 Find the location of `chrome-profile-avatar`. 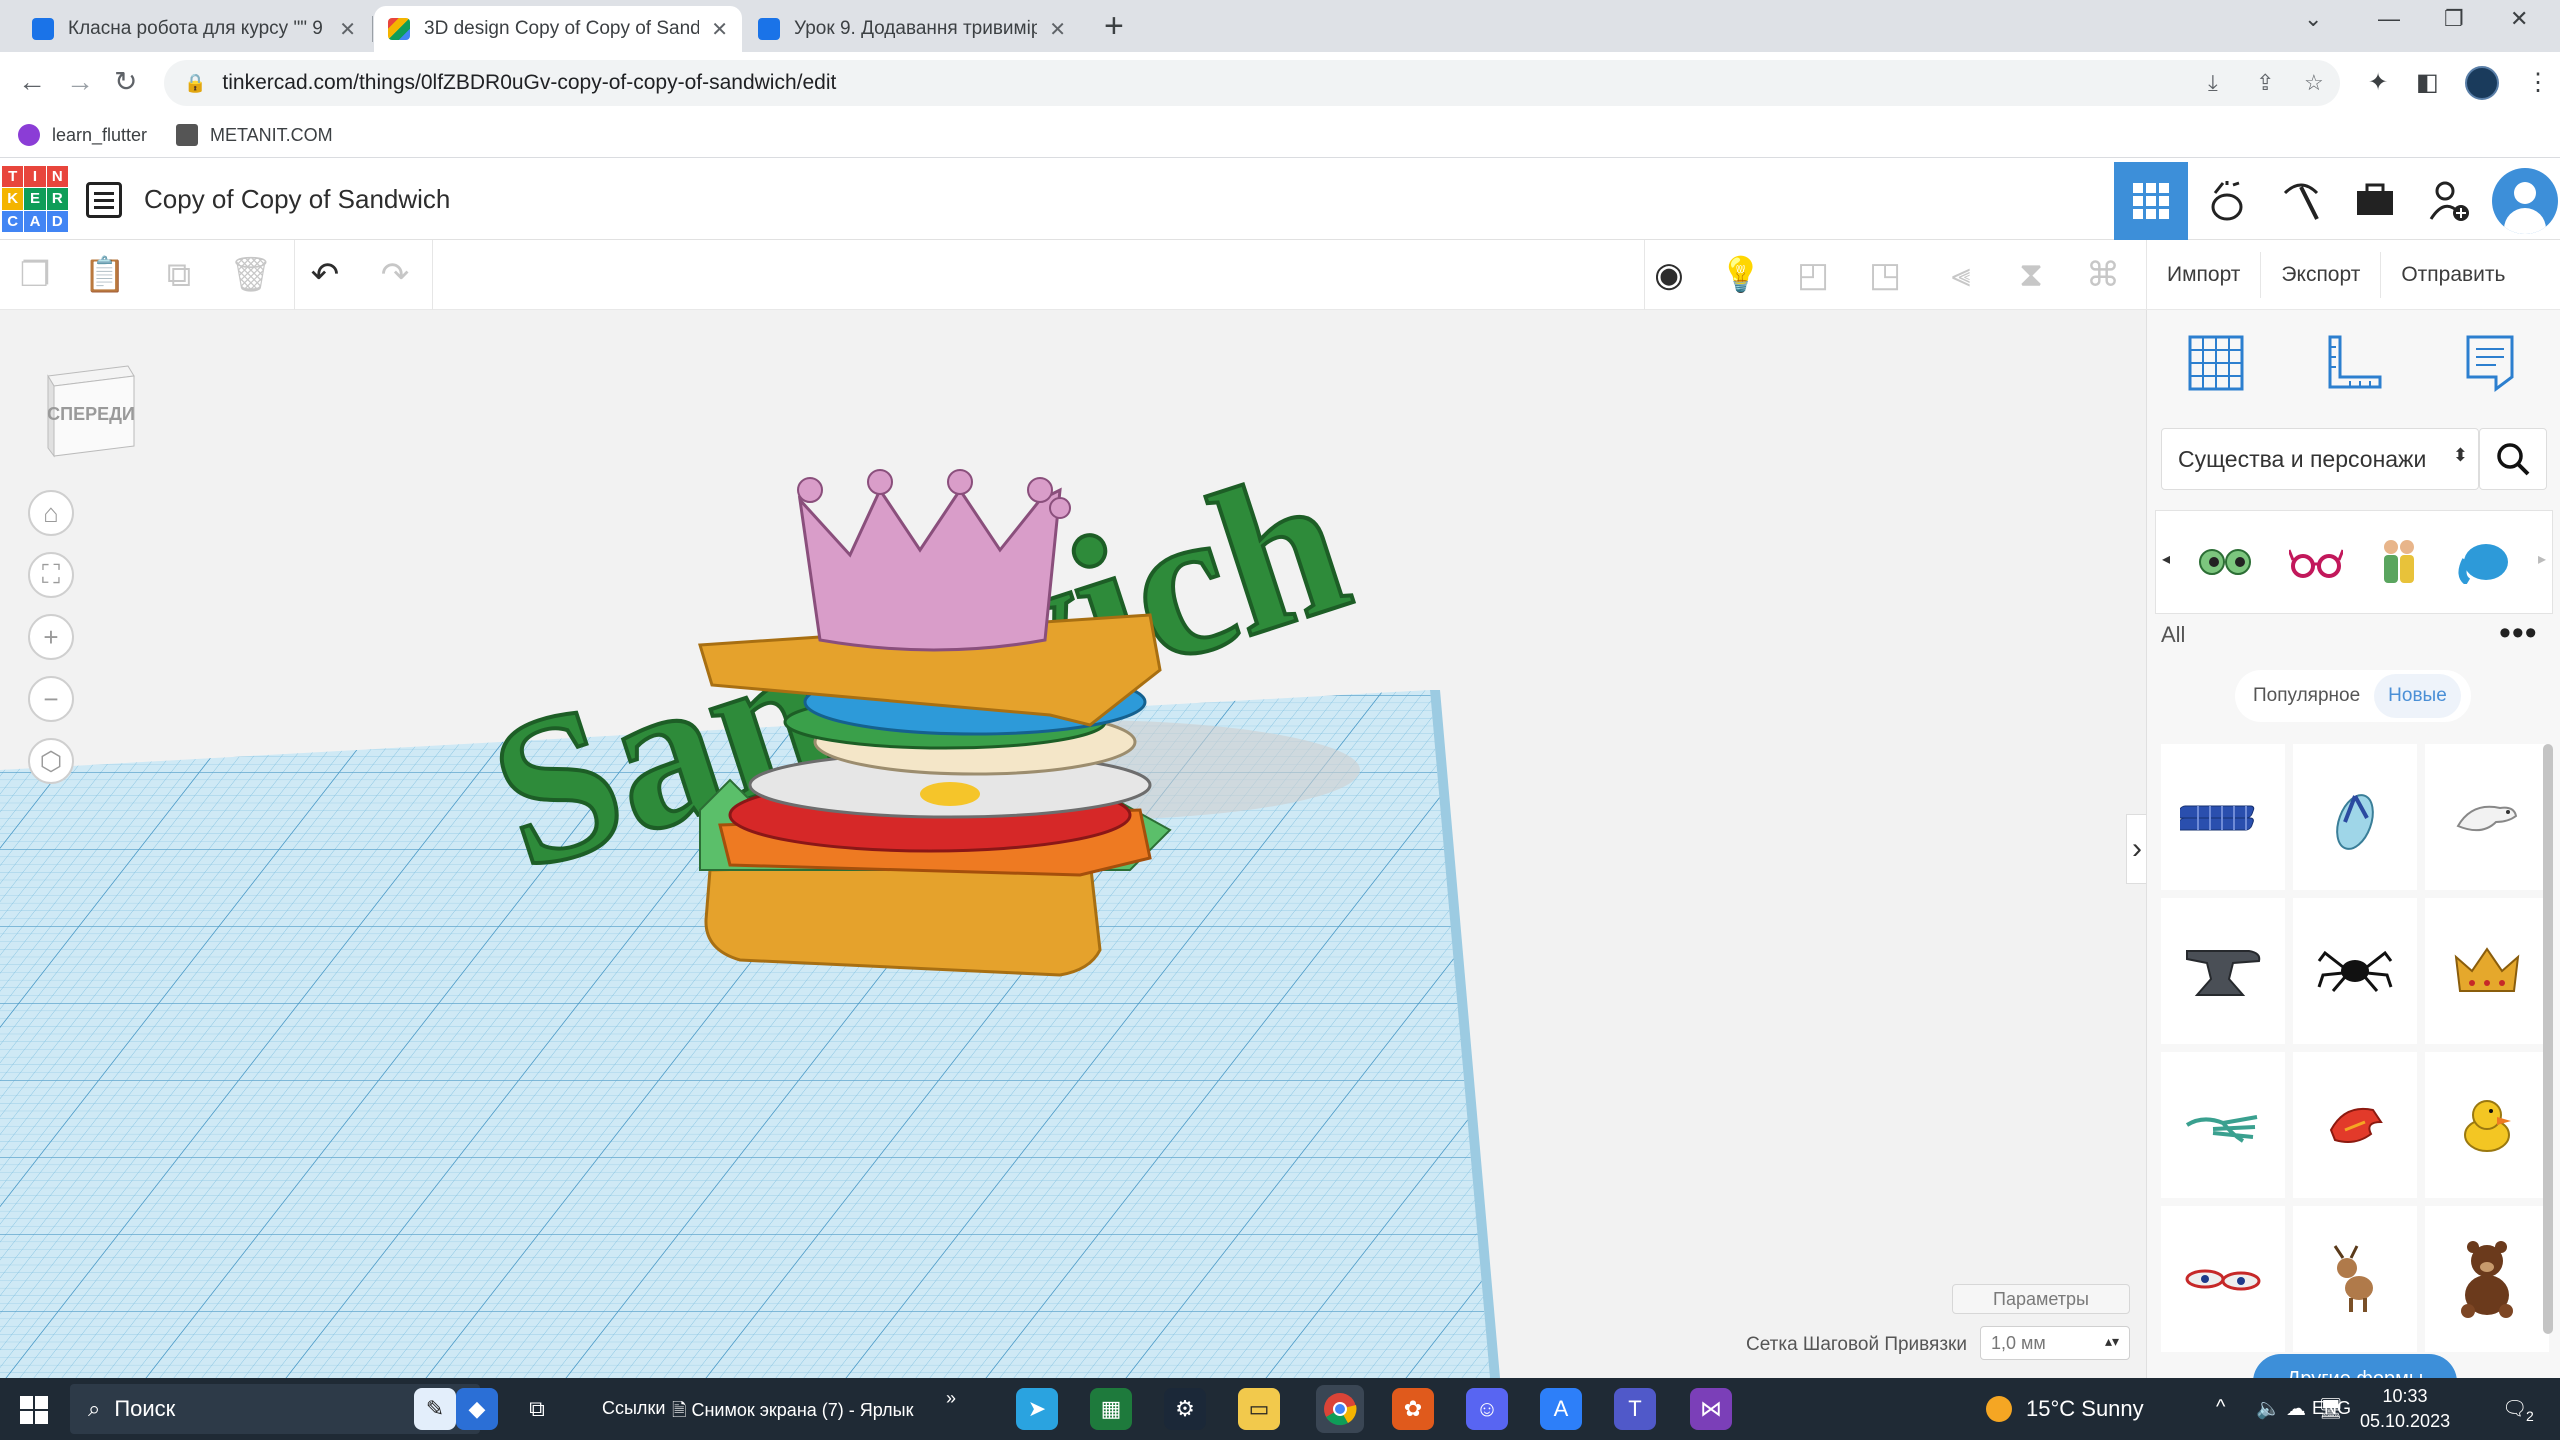

chrome-profile-avatar is located at coordinates (2482, 83).